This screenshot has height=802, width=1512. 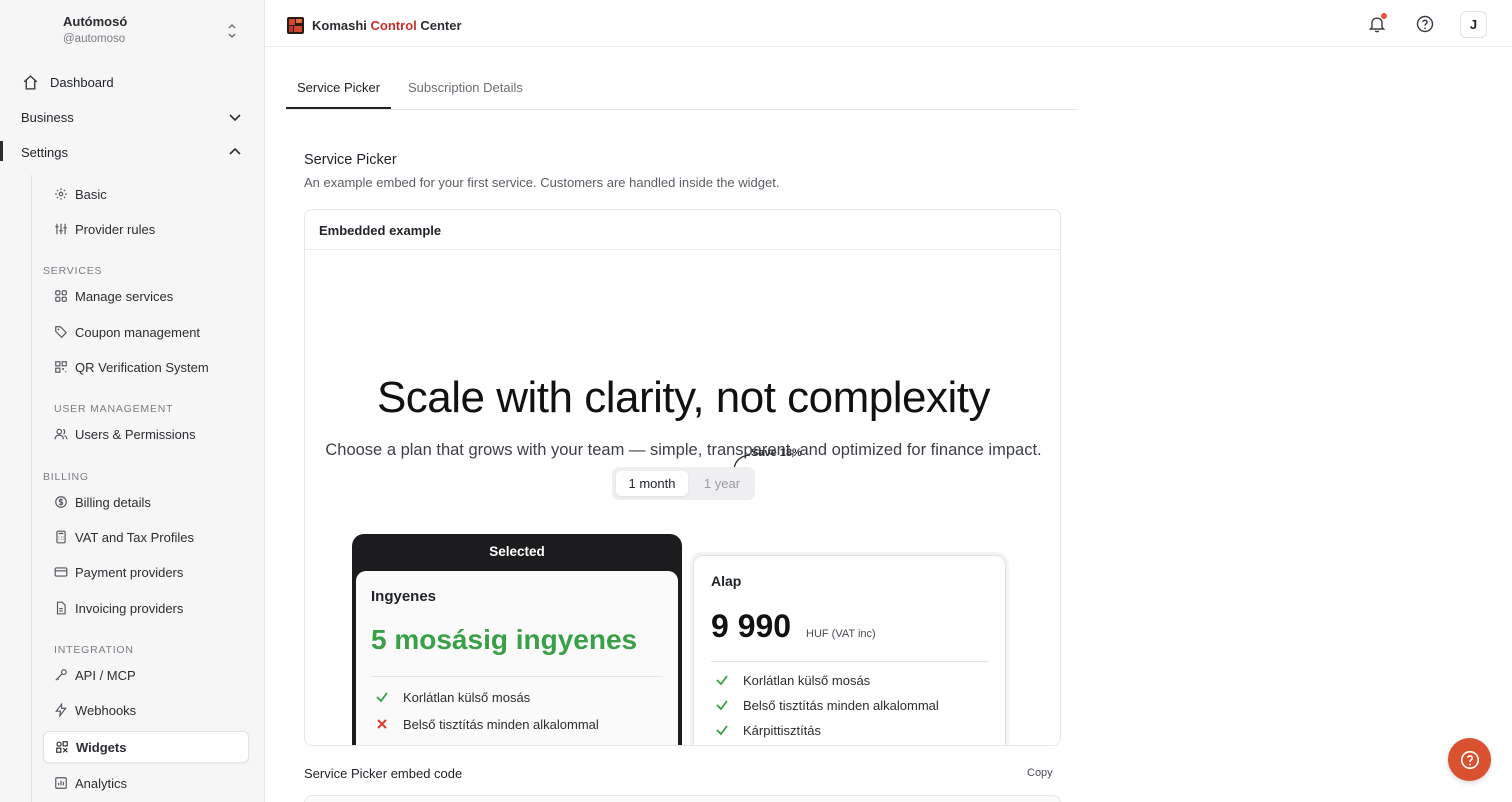 I want to click on nav-qr-verification-label: QR Verification System, so click(x=142, y=367).